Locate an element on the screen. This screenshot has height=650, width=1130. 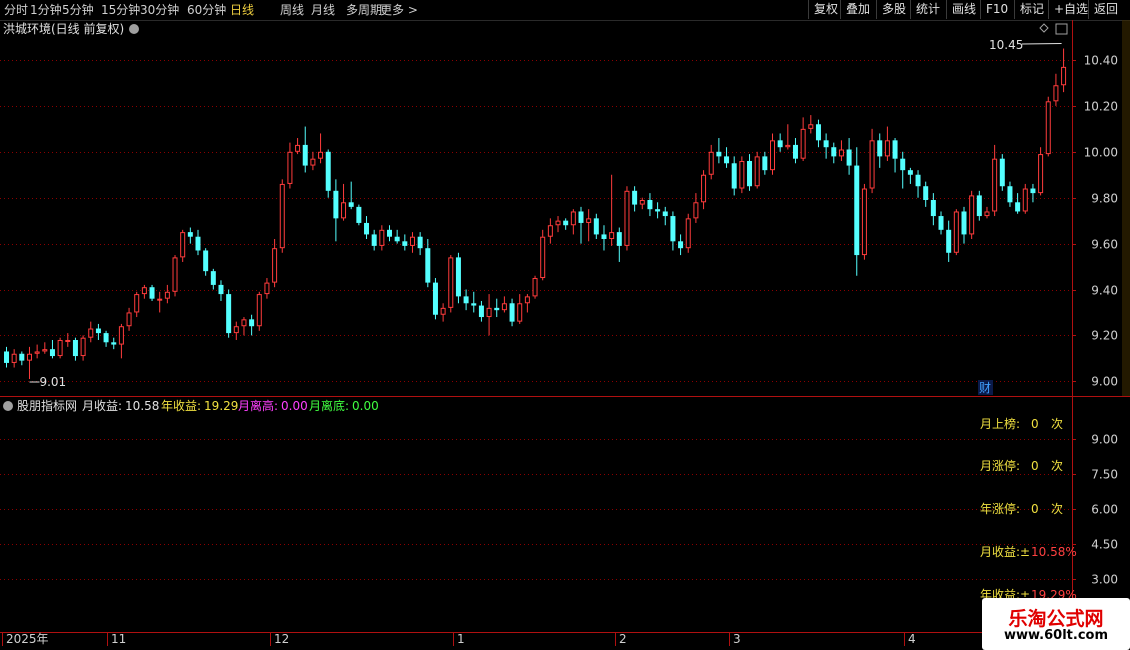
toolbar-button-4: 画线 is located at coordinates (963, 9).